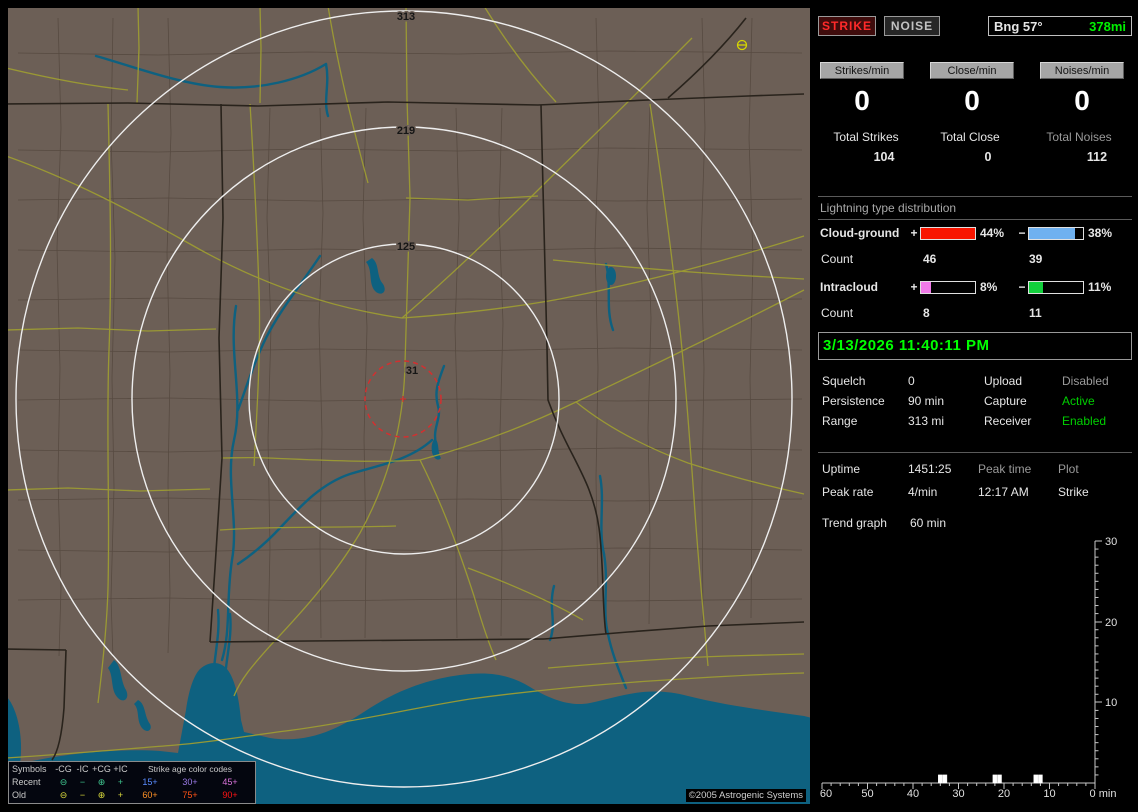  What do you see at coordinates (975, 402) in the screenshot?
I see `settings-row: Persistence 90 min Capture Active` at bounding box center [975, 402].